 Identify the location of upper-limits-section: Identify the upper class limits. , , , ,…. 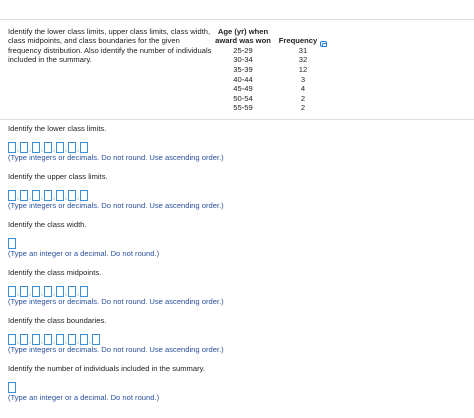
(116, 191).